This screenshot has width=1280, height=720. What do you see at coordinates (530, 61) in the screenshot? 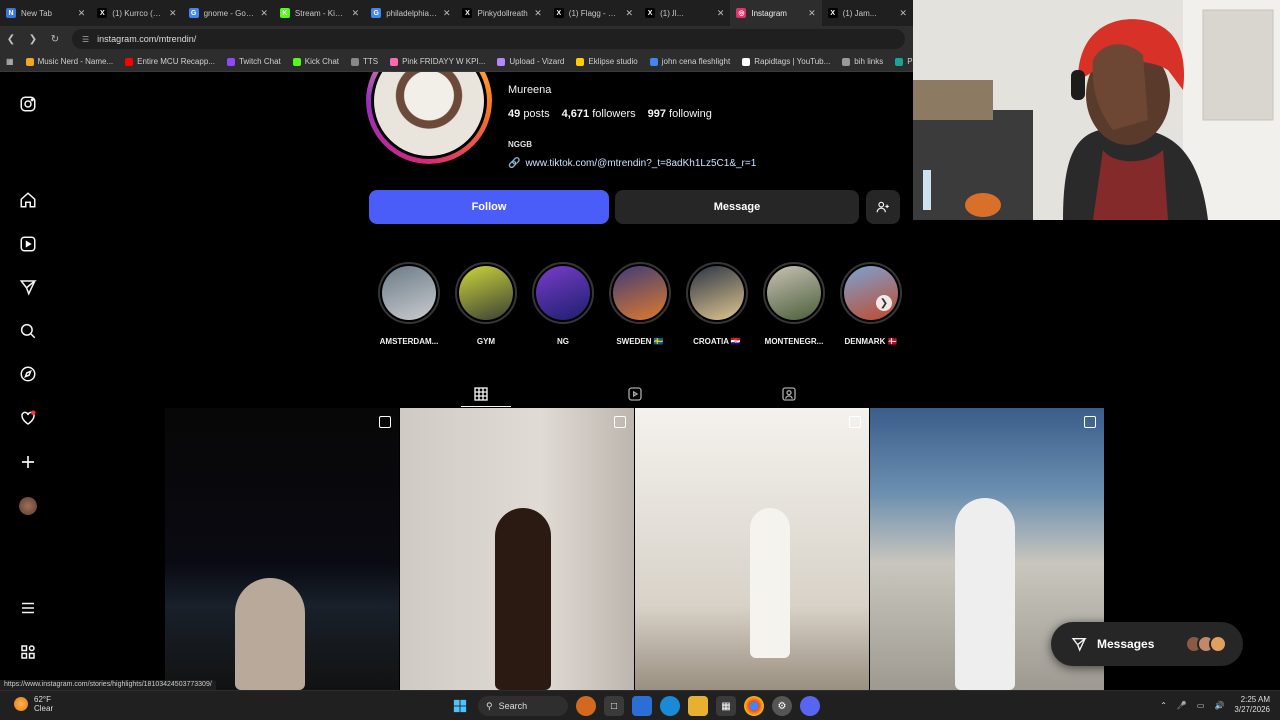
I see `bookmark-item: Upload - Vizard` at bounding box center [530, 61].